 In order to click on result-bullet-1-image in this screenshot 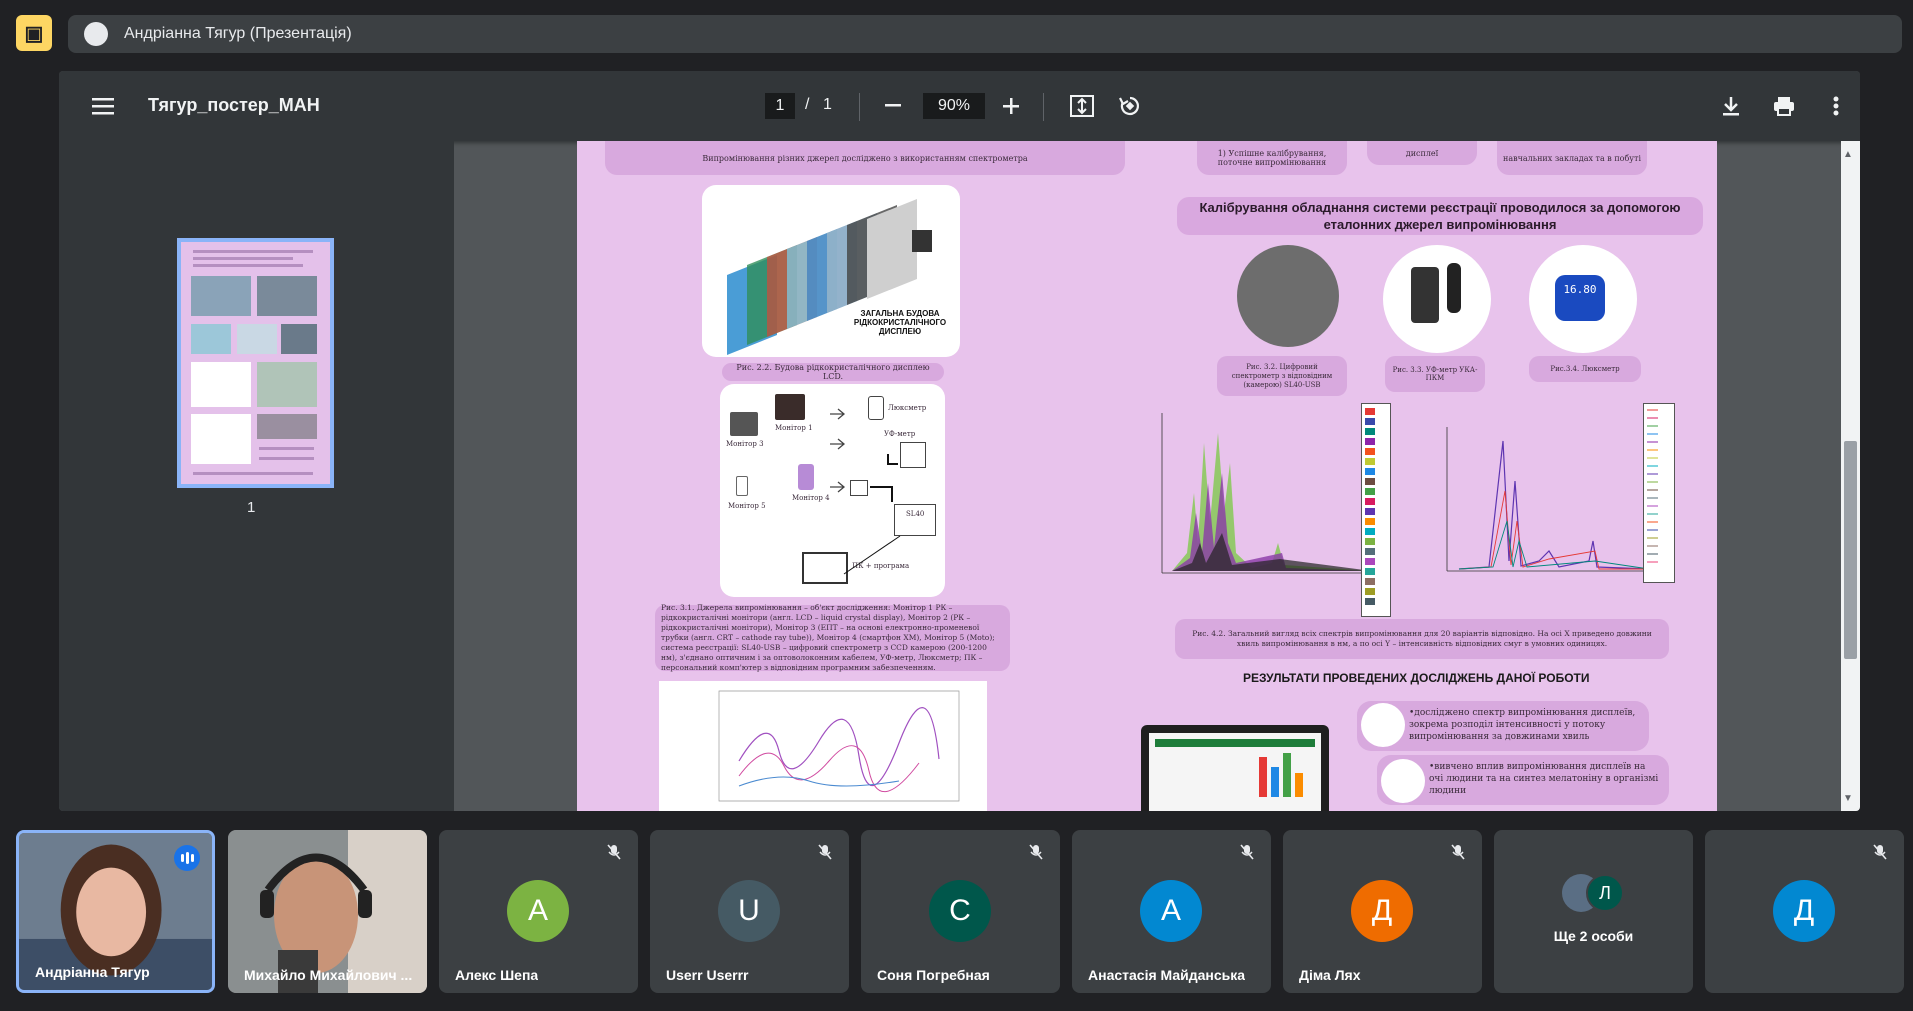, I will do `click(1383, 725)`.